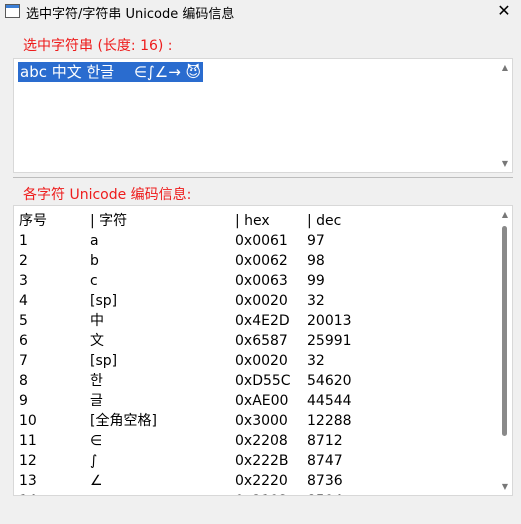 The width and height of the screenshot is (521, 524). What do you see at coordinates (111, 72) in the screenshot?
I see `selected-text: abc 中文 한글 ∈∫∠→ 😈` at bounding box center [111, 72].